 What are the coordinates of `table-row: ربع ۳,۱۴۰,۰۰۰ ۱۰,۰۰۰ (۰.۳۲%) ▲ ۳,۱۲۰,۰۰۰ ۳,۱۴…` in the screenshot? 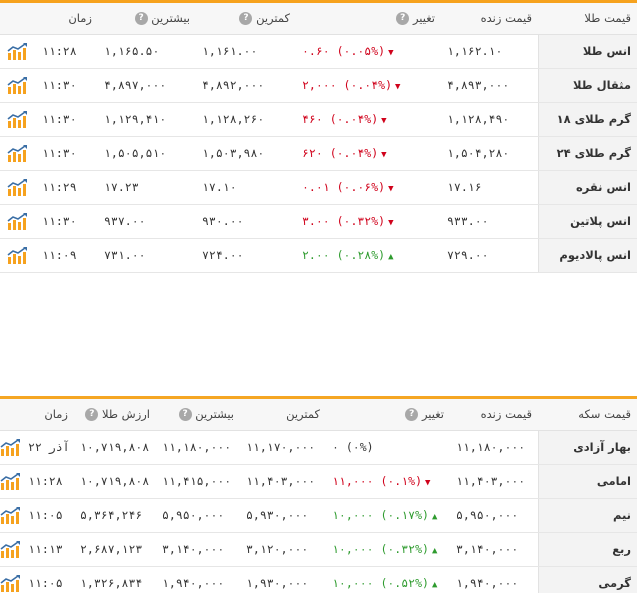 It's located at (318, 549).